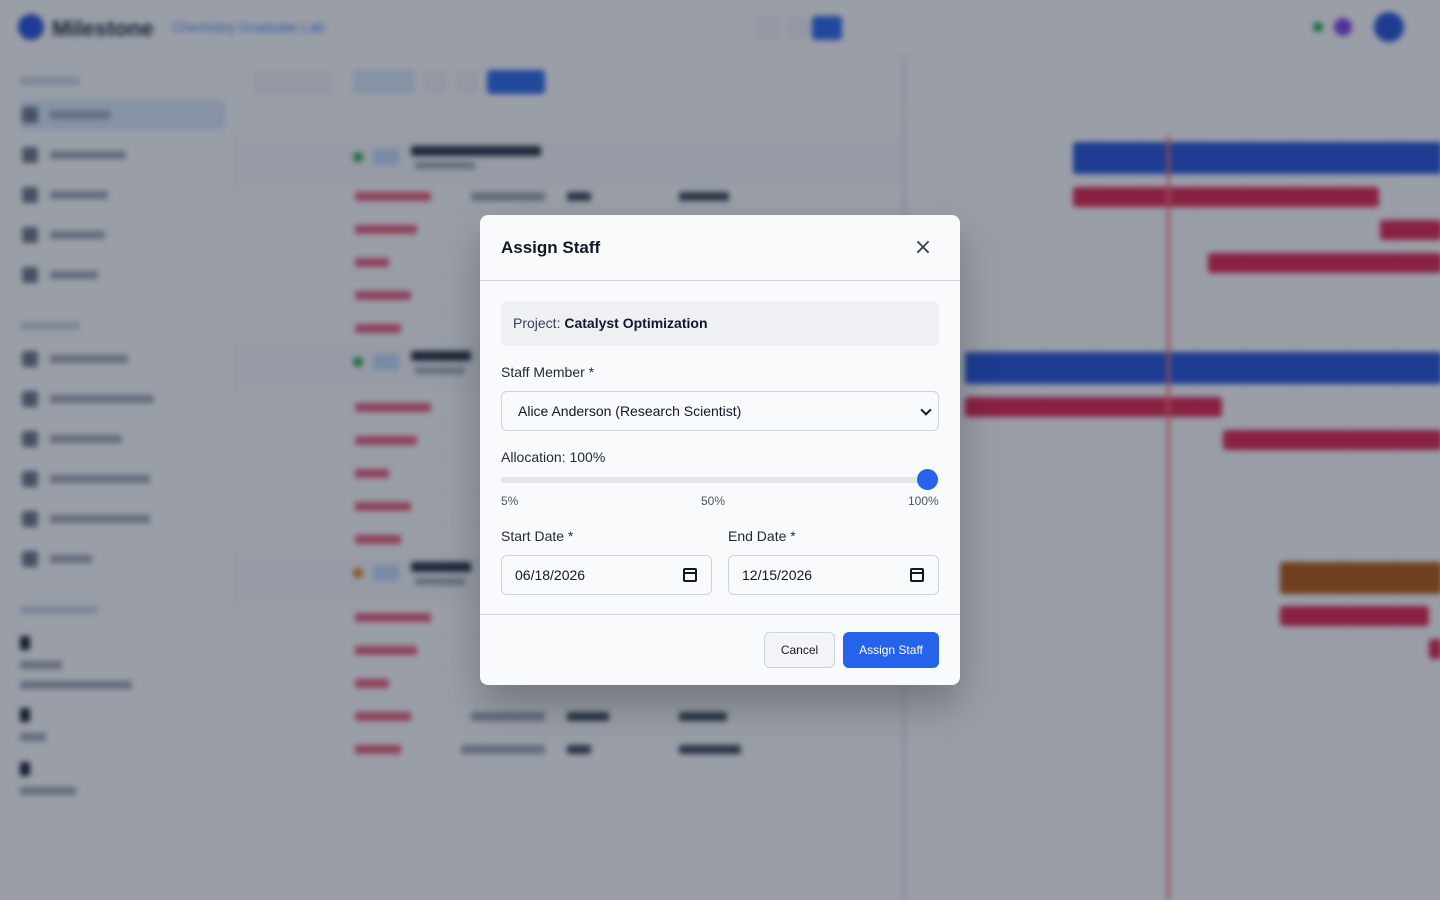 The height and width of the screenshot is (900, 1440). Describe the element at coordinates (799, 650) in the screenshot. I see `cancel-button: Cancel` at that location.